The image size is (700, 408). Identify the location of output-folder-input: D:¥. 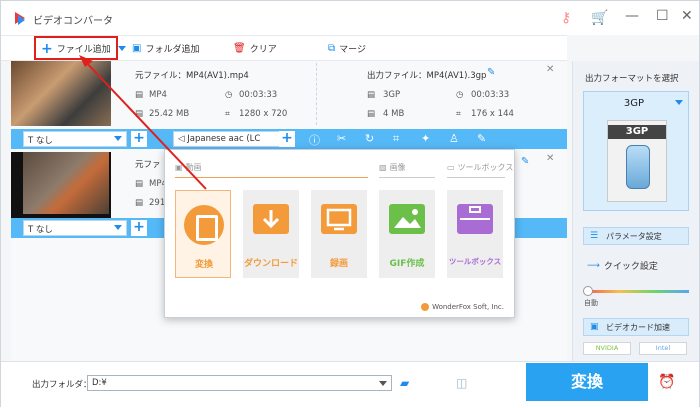
(239, 383).